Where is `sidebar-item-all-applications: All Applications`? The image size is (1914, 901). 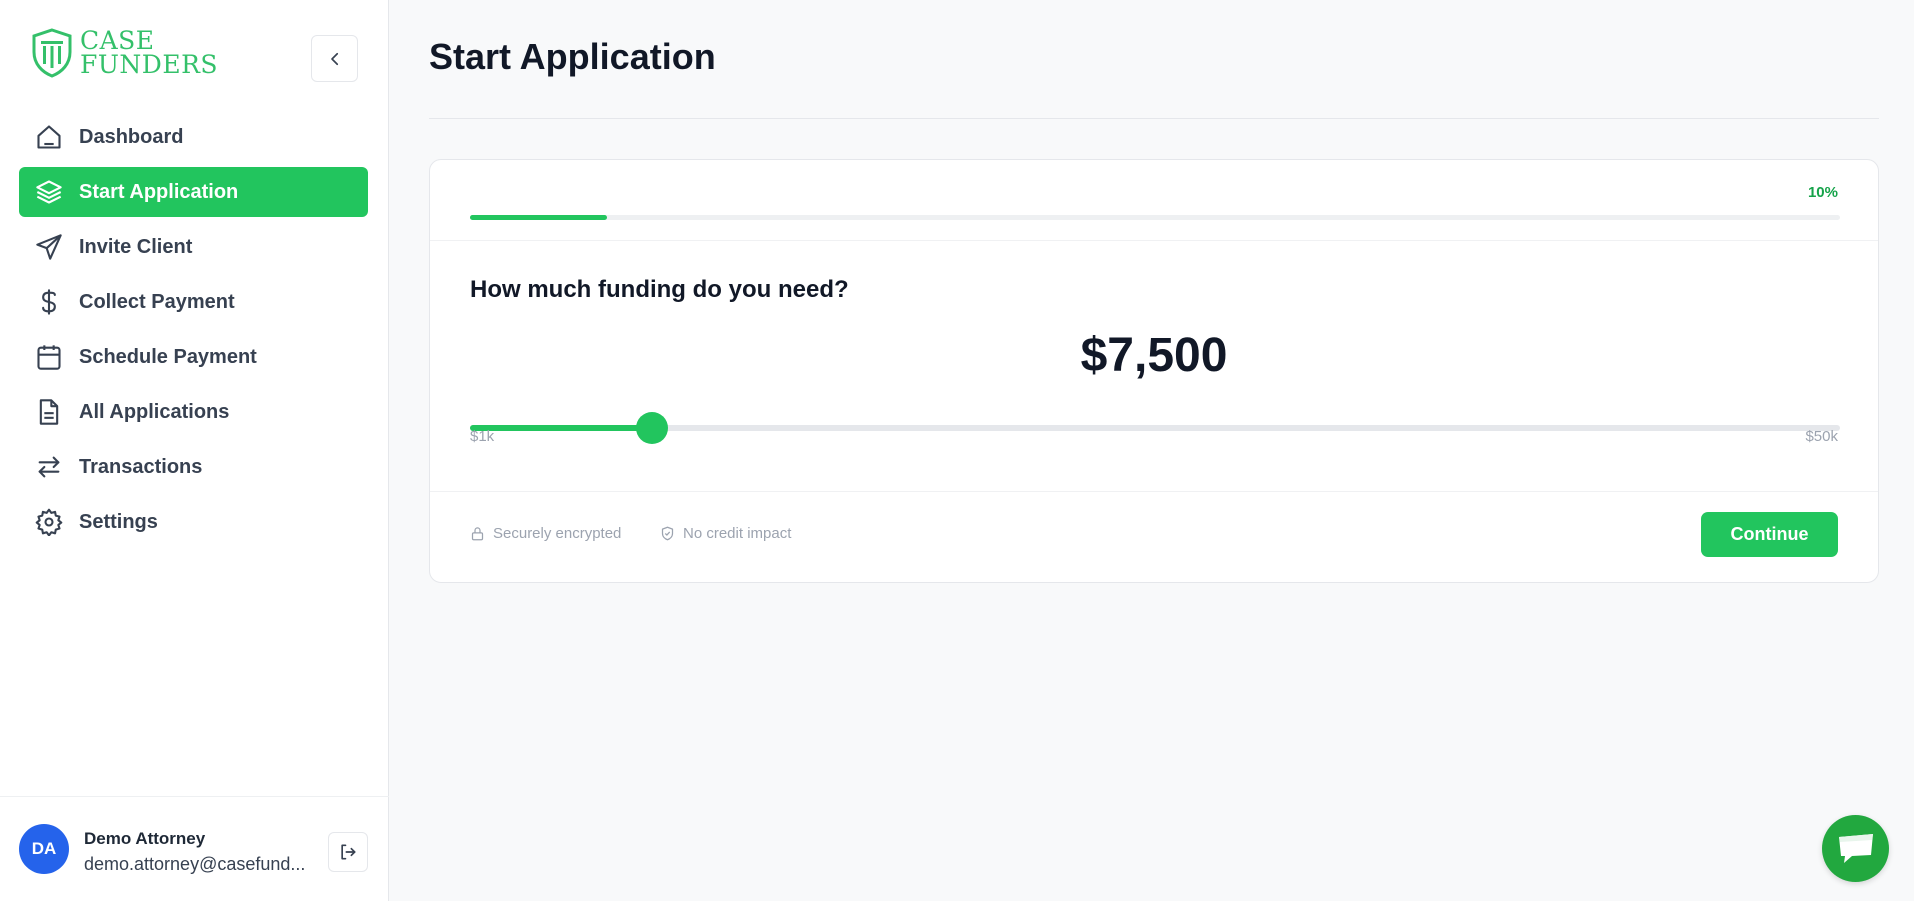 sidebar-item-all-applications: All Applications is located at coordinates (193, 412).